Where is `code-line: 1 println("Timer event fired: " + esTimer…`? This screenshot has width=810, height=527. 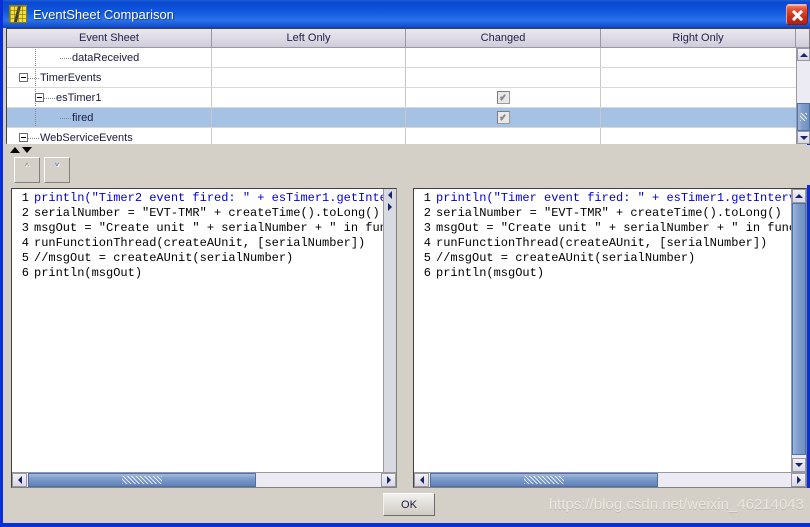
code-line: 1 println("Timer event fired: " + esTimer… is located at coordinates (605, 198).